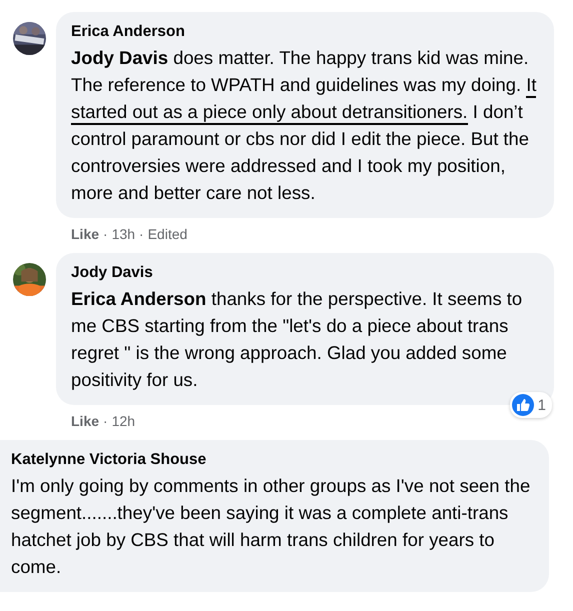 This screenshot has height=611, width=573. Describe the element at coordinates (542, 405) in the screenshot. I see `reaction-count: 1` at that location.